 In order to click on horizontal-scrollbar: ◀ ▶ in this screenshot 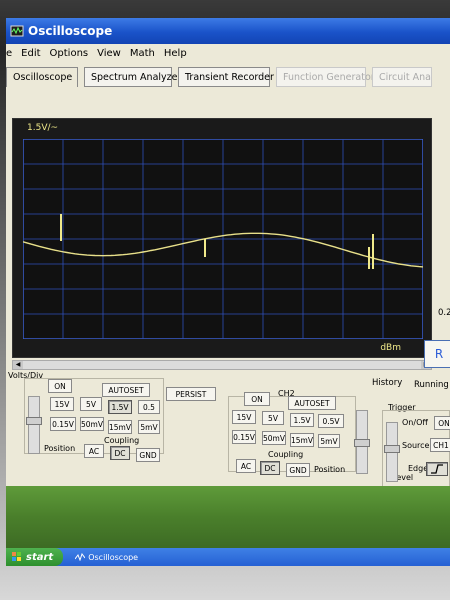, I will do `click(222, 365)`.